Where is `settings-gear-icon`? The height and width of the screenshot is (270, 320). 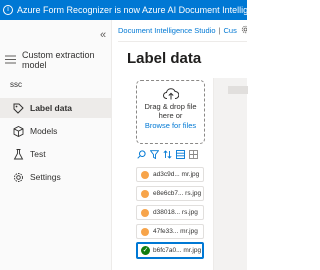
settings-gear-icon is located at coordinates (244, 30).